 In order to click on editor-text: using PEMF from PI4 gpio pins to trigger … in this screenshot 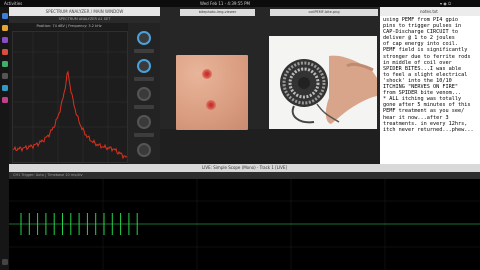, I will do `click(430, 75)`.